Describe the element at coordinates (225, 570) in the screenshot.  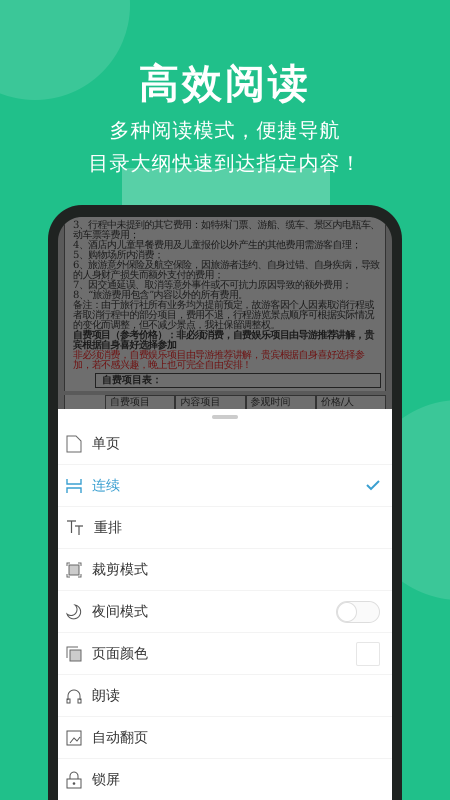
I see `menu-item: 裁剪模式` at that location.